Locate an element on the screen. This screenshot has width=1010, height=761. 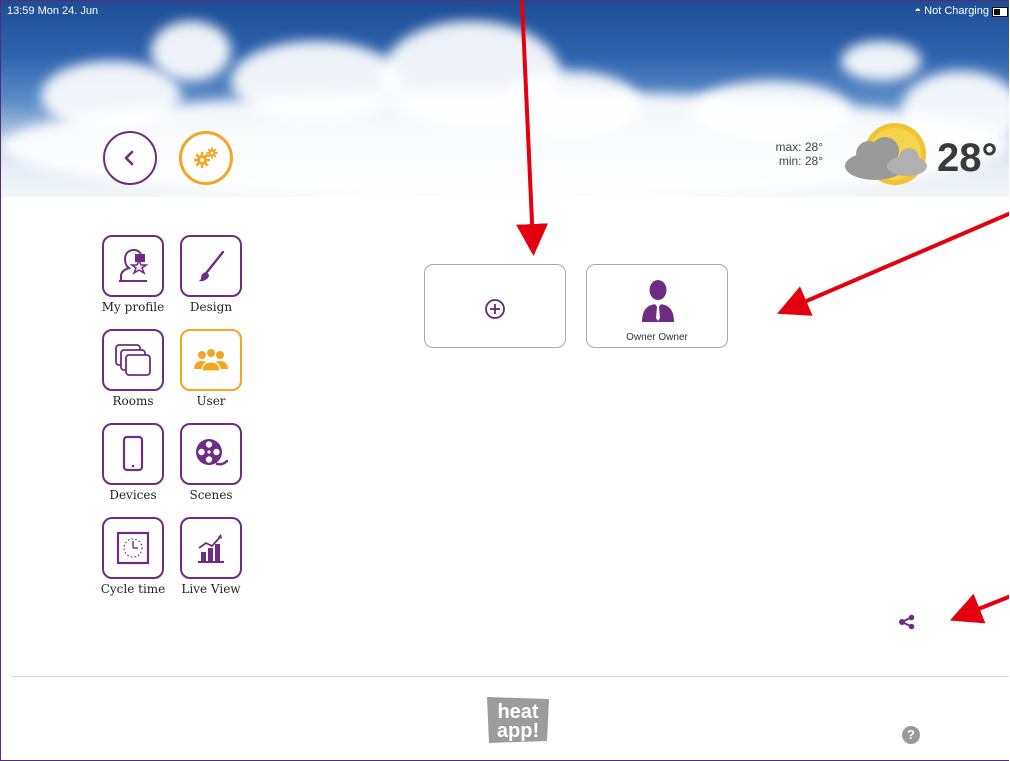
annotation-arrow-add is located at coordinates (532, 128).